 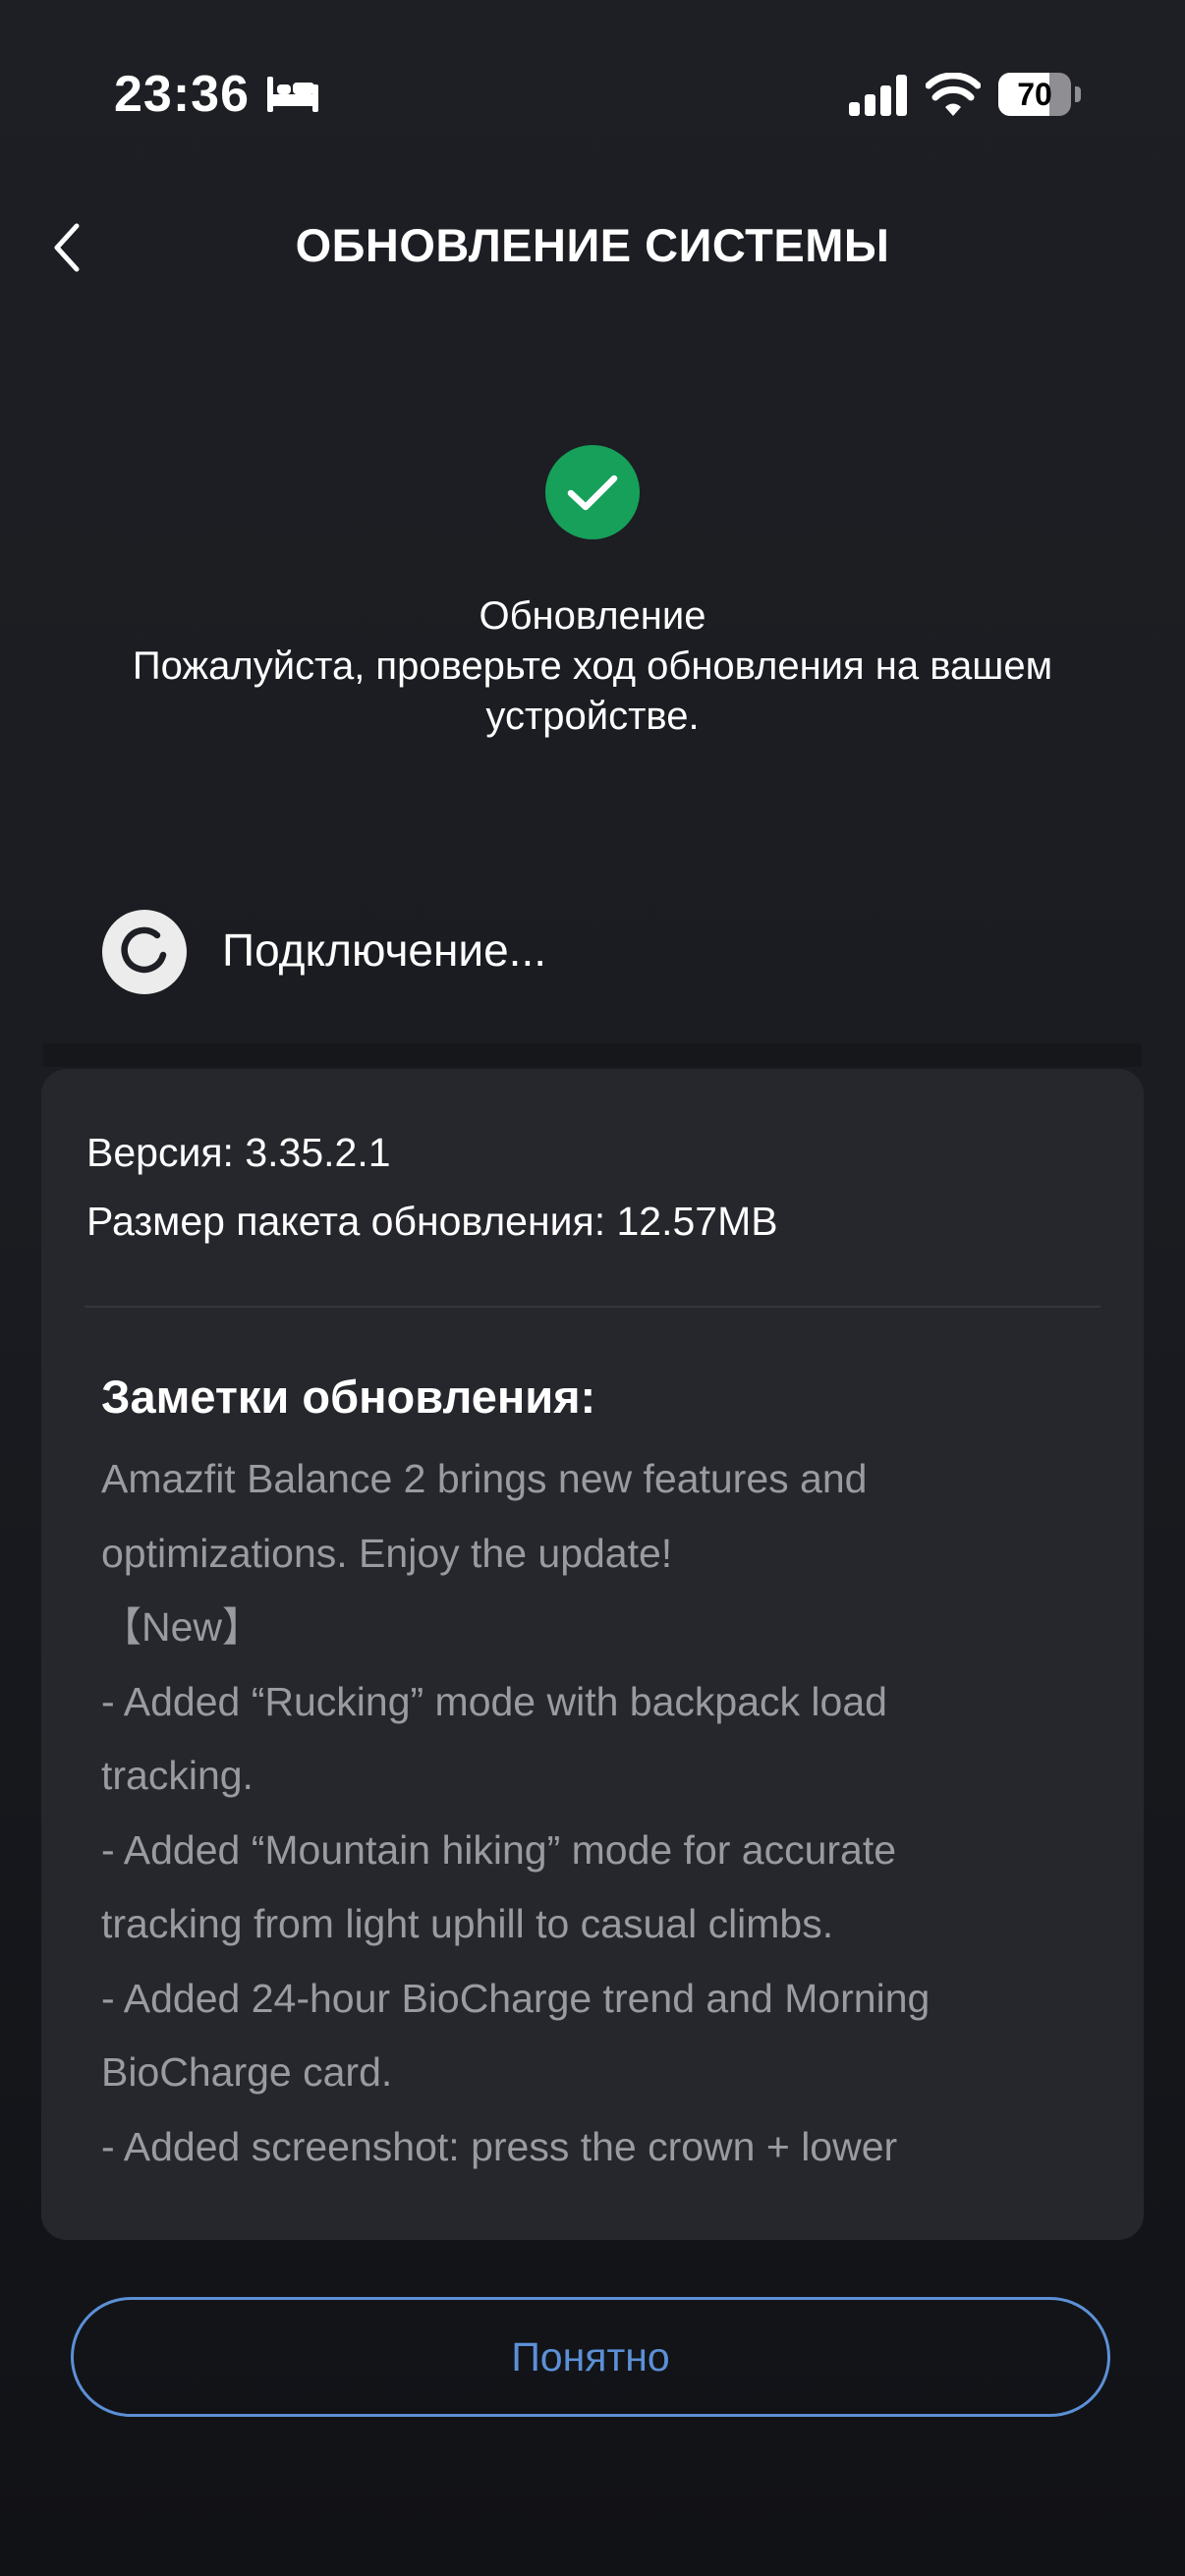 I want to click on update-status-line2: устройстве., so click(x=592, y=716).